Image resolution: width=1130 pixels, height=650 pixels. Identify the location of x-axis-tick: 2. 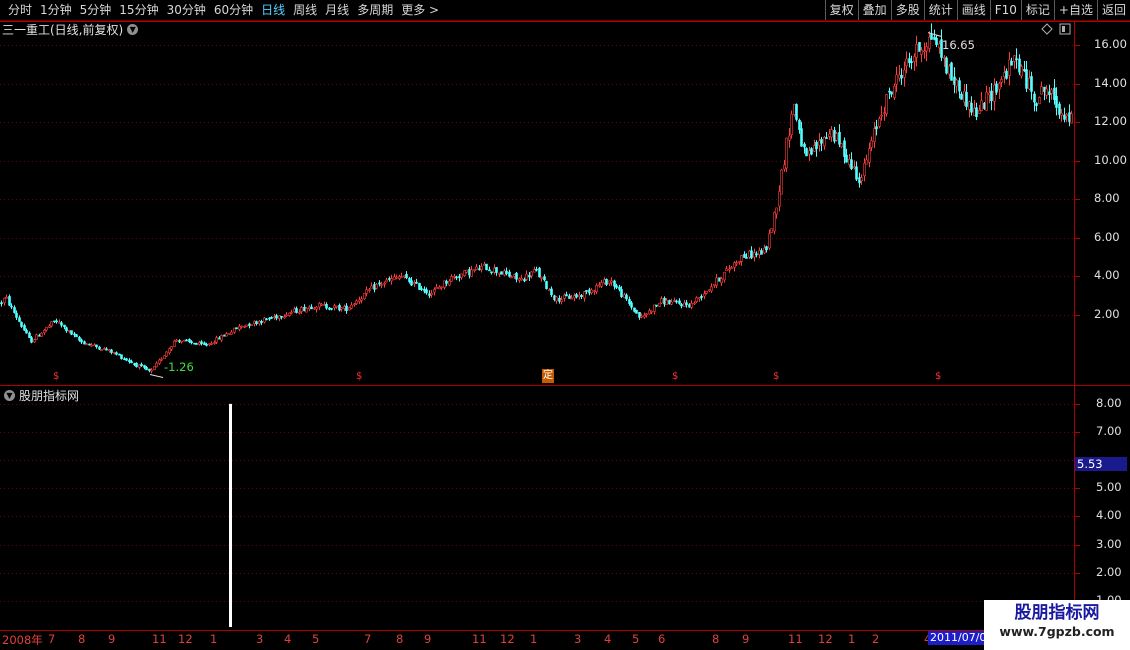
(876, 639).